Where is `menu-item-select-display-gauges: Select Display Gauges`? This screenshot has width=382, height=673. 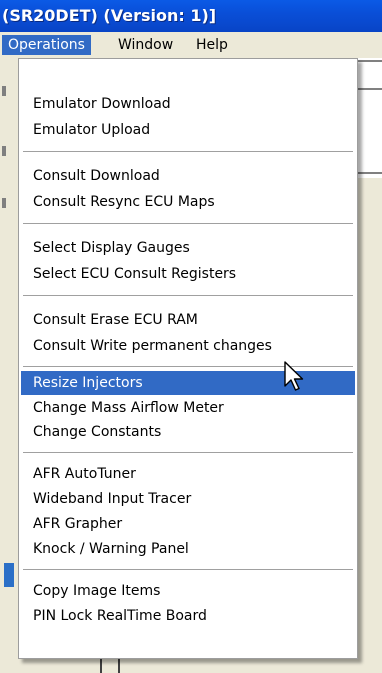
menu-item-select-display-gauges: Select Display Gauges is located at coordinates (188, 248).